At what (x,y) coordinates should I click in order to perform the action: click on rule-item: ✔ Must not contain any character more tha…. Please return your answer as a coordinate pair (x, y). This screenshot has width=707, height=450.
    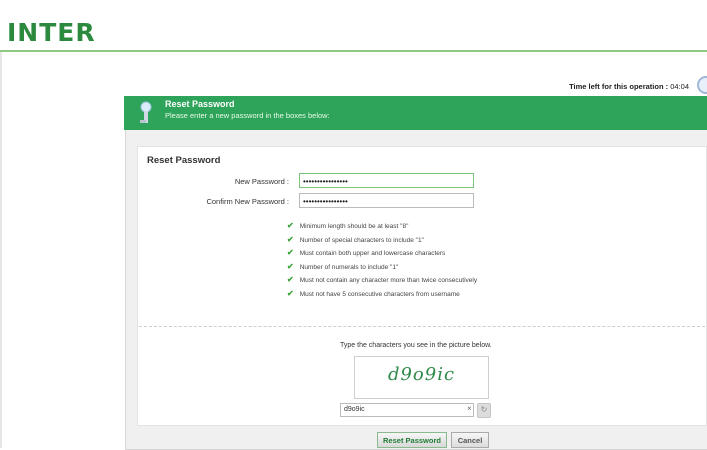
    Looking at the image, I should click on (382, 279).